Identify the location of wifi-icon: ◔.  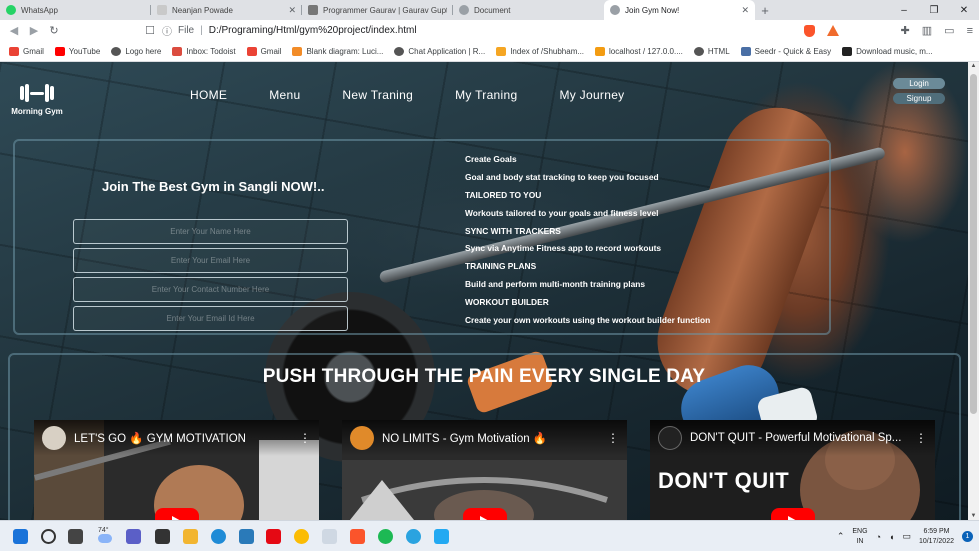
(878, 537).